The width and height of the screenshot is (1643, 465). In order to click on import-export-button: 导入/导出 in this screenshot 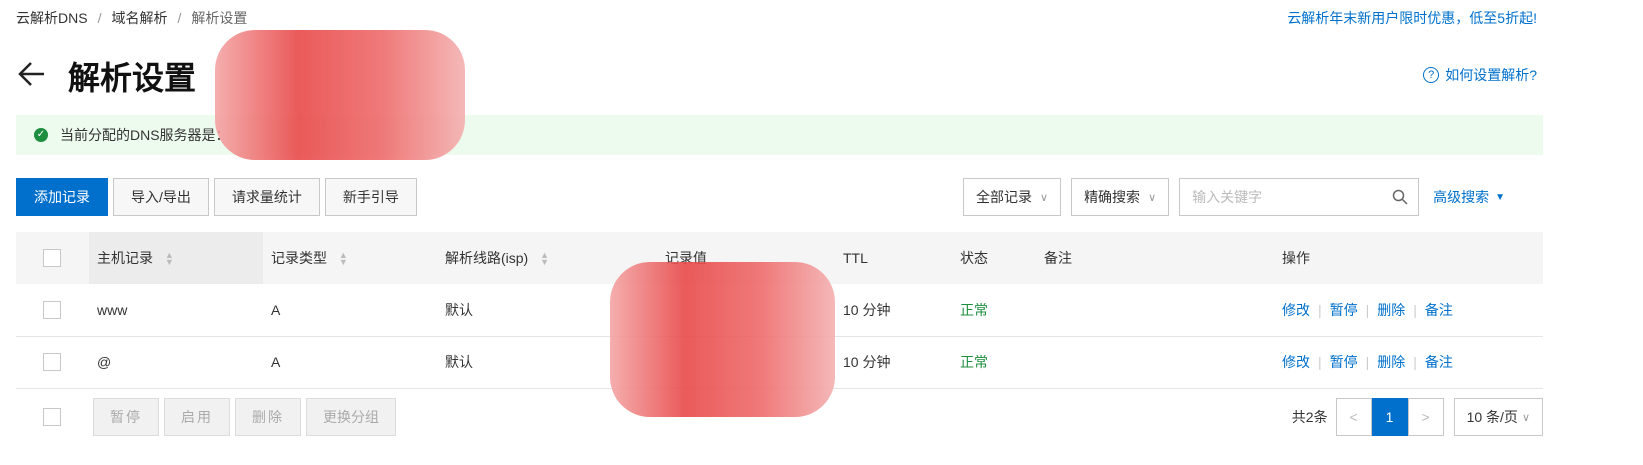, I will do `click(161, 197)`.